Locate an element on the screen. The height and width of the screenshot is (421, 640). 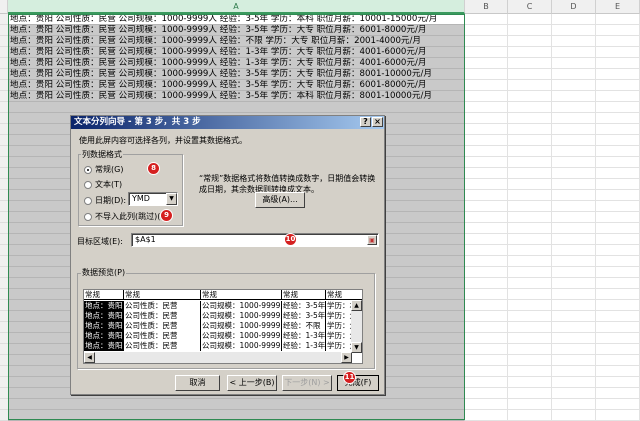
select-all-corner is located at coordinates (4, 7).